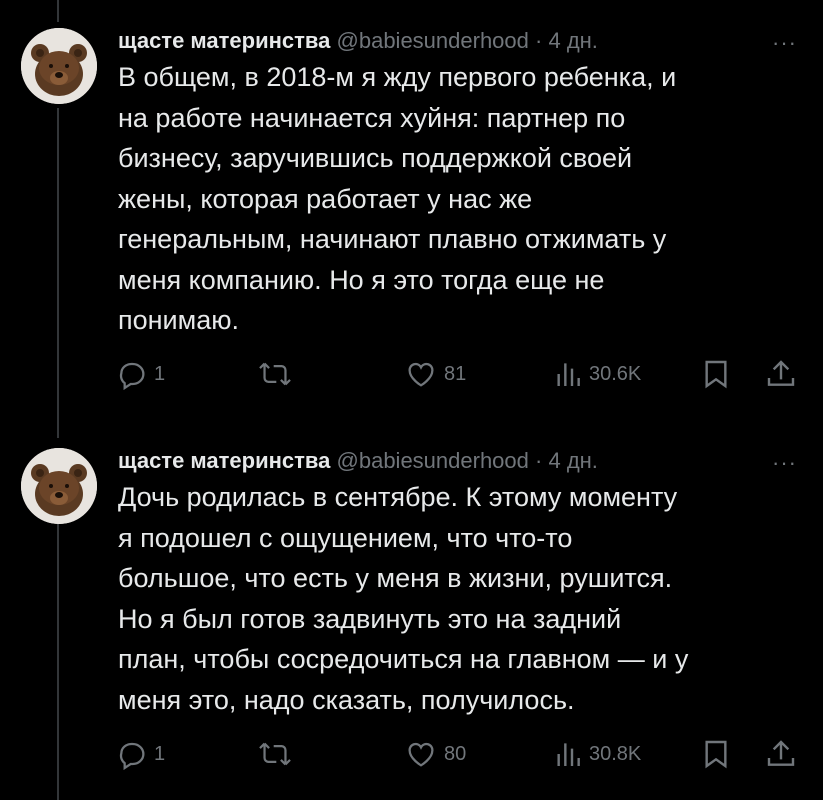  I want to click on like-count: 81, so click(455, 373).